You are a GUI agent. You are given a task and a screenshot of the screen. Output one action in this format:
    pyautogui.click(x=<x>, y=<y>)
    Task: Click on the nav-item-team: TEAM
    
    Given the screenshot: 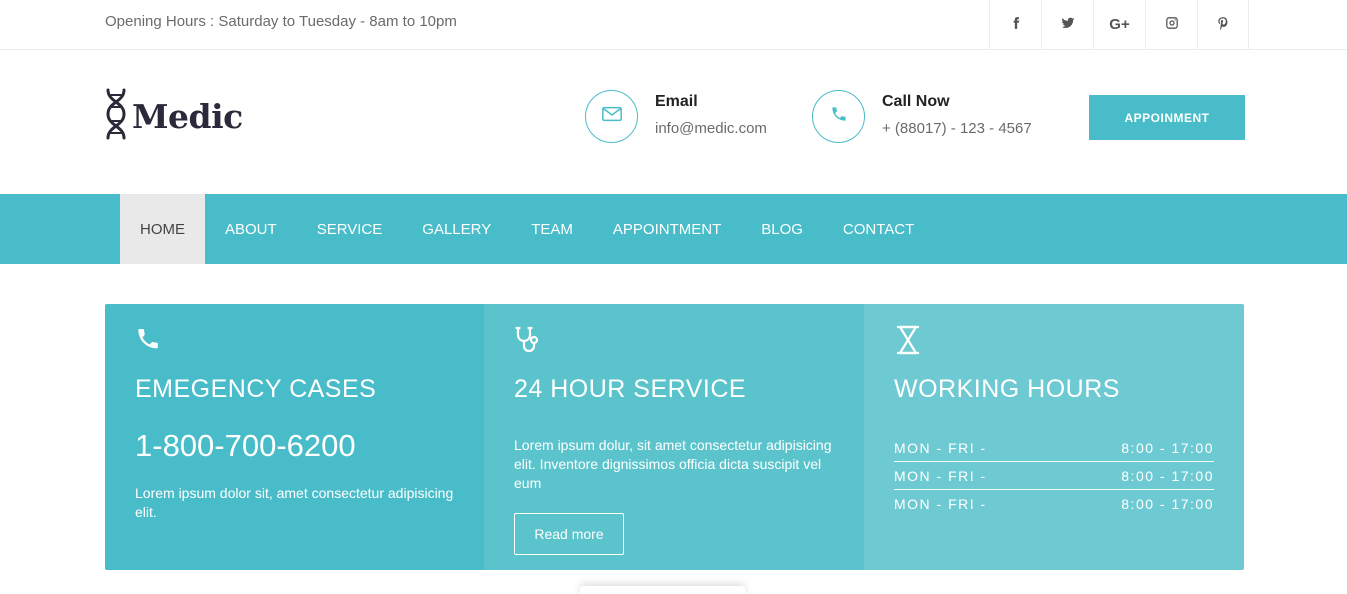 What is the action you would take?
    pyautogui.click(x=552, y=229)
    